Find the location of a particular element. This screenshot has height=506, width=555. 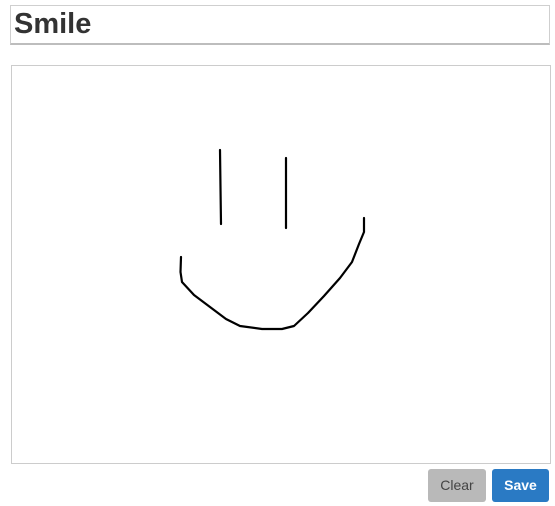

save-button: Save is located at coordinates (520, 485).